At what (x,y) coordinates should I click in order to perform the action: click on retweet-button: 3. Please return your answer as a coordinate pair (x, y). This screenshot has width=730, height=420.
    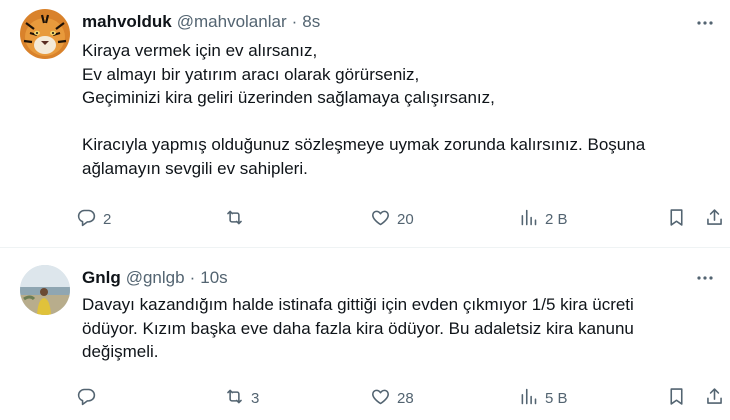
    Looking at the image, I should click on (241, 398).